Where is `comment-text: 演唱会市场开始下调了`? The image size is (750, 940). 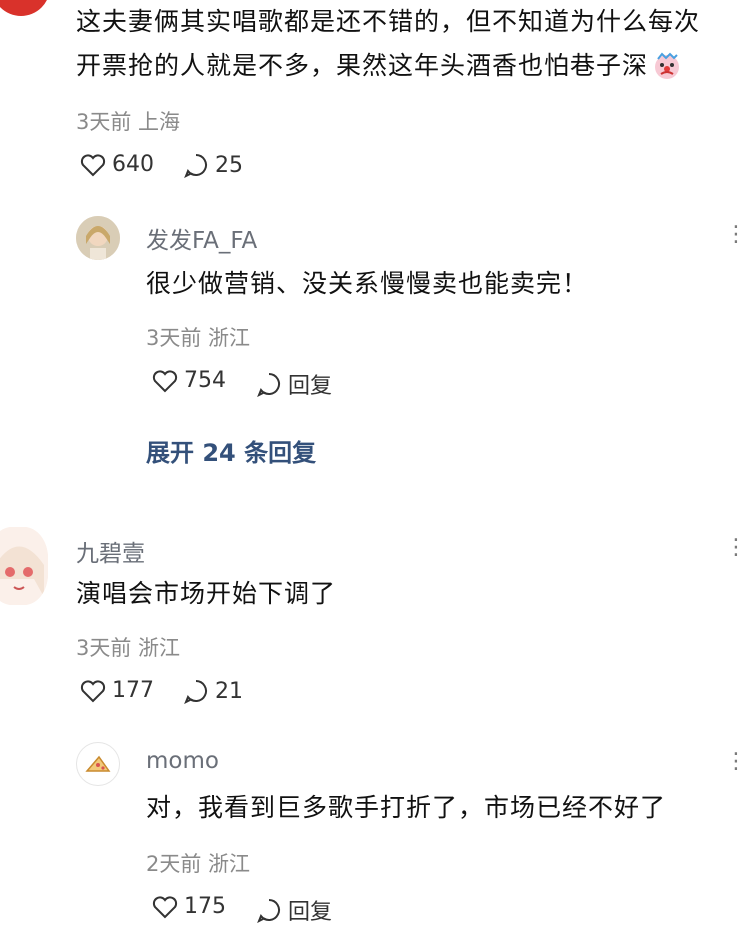
comment-text: 演唱会市场开始下调了 is located at coordinates (206, 593).